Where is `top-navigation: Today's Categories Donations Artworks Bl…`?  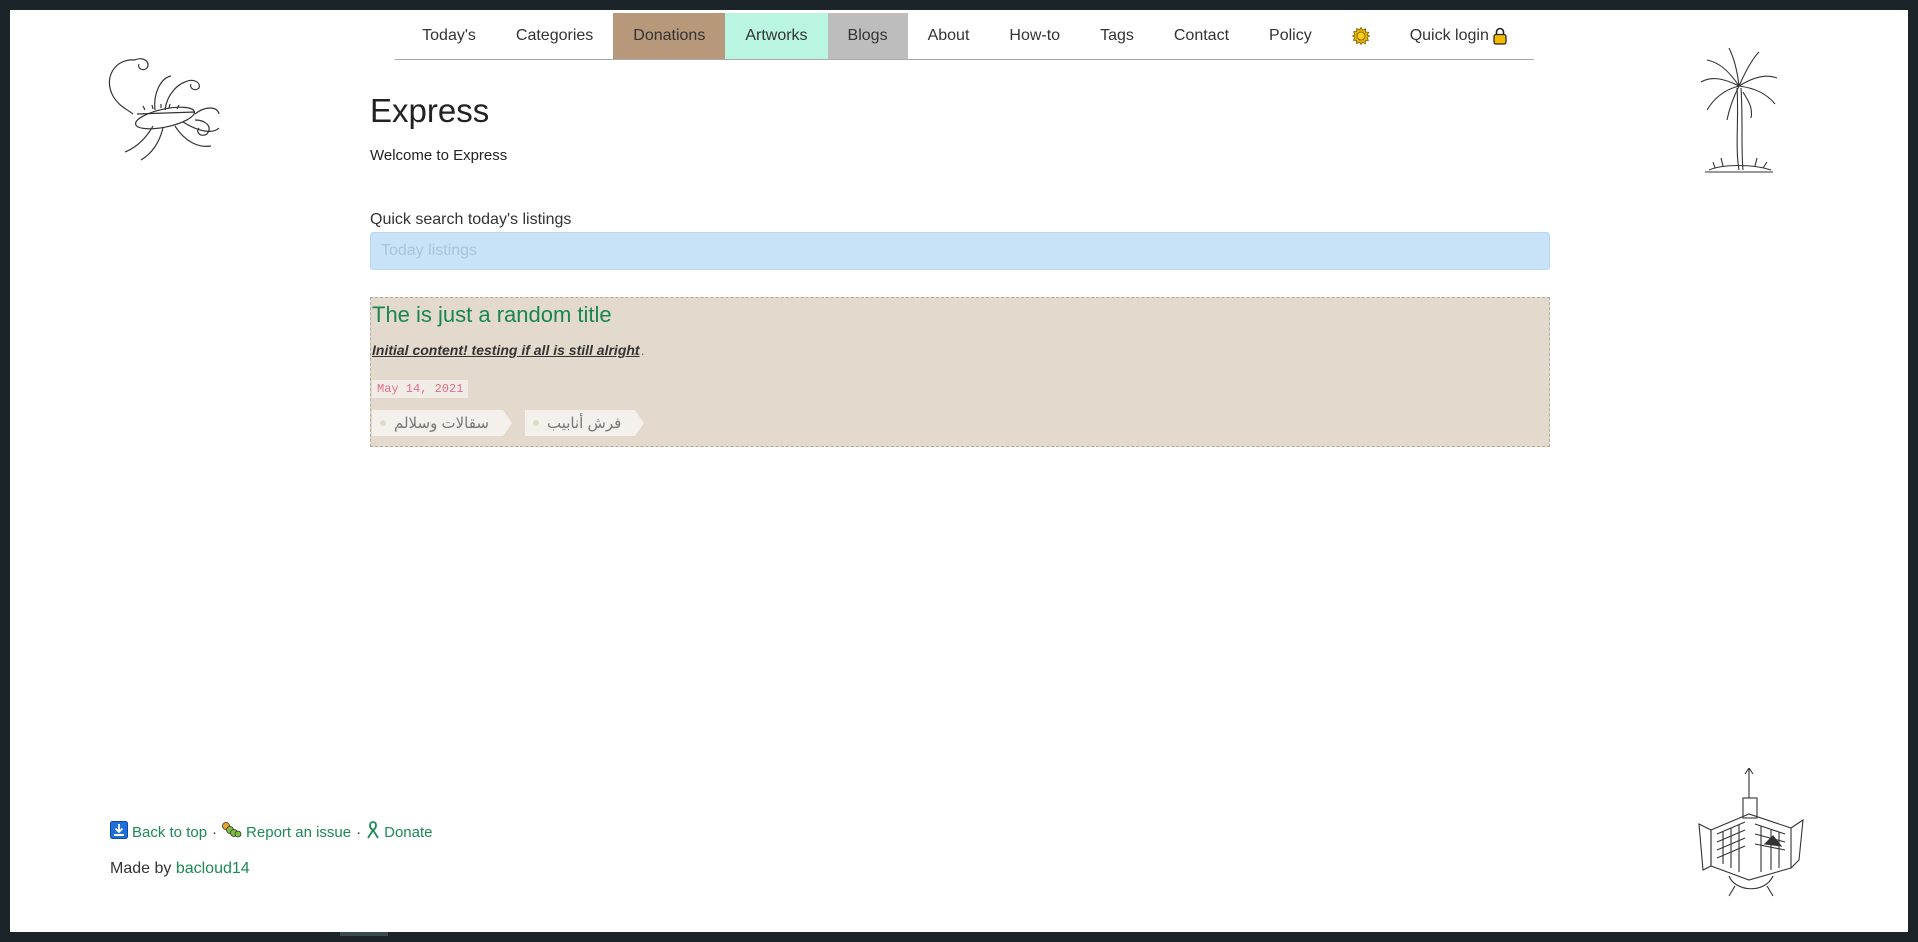 top-navigation: Today's Categories Donations Artworks Bl… is located at coordinates (964, 36).